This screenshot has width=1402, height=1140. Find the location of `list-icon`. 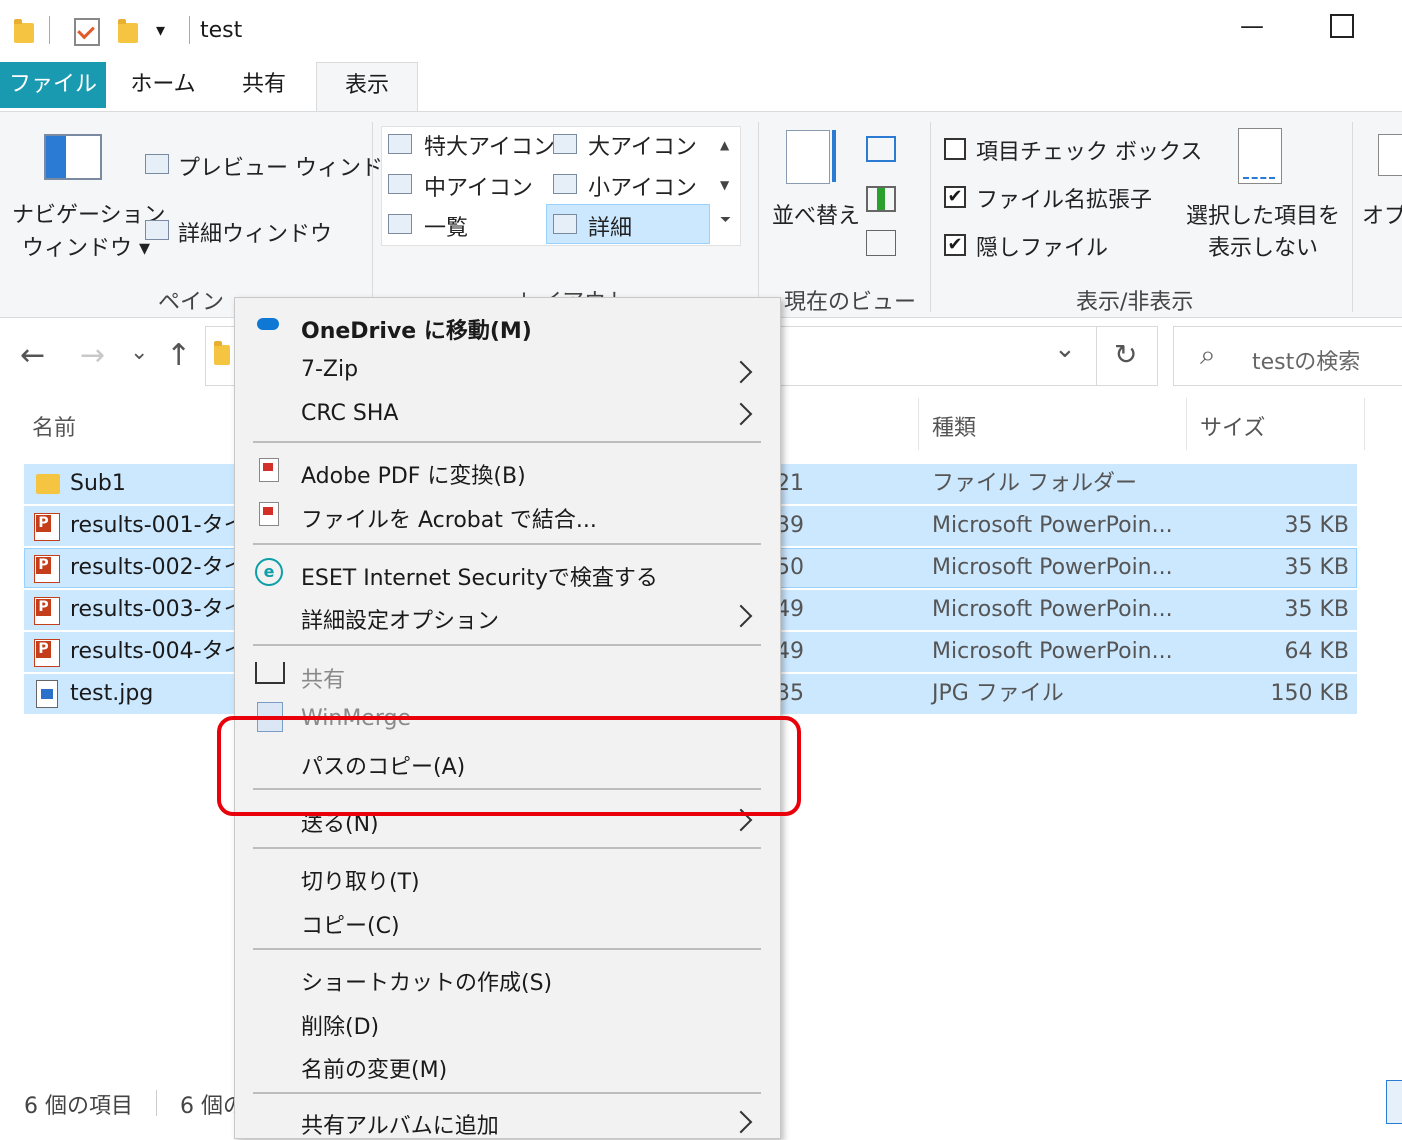

list-icon is located at coordinates (400, 224).